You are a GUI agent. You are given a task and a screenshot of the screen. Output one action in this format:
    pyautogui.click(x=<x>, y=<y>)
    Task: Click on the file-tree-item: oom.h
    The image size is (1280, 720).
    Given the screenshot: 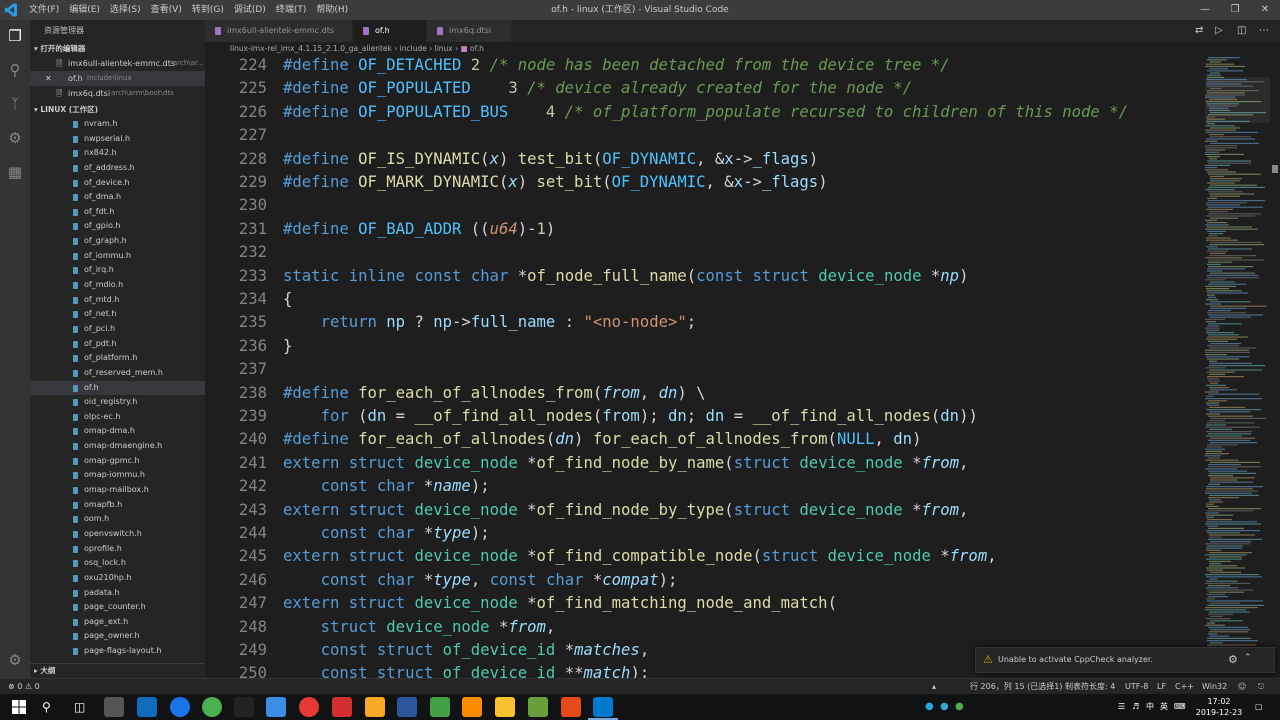 What is the action you would take?
    pyautogui.click(x=117, y=519)
    